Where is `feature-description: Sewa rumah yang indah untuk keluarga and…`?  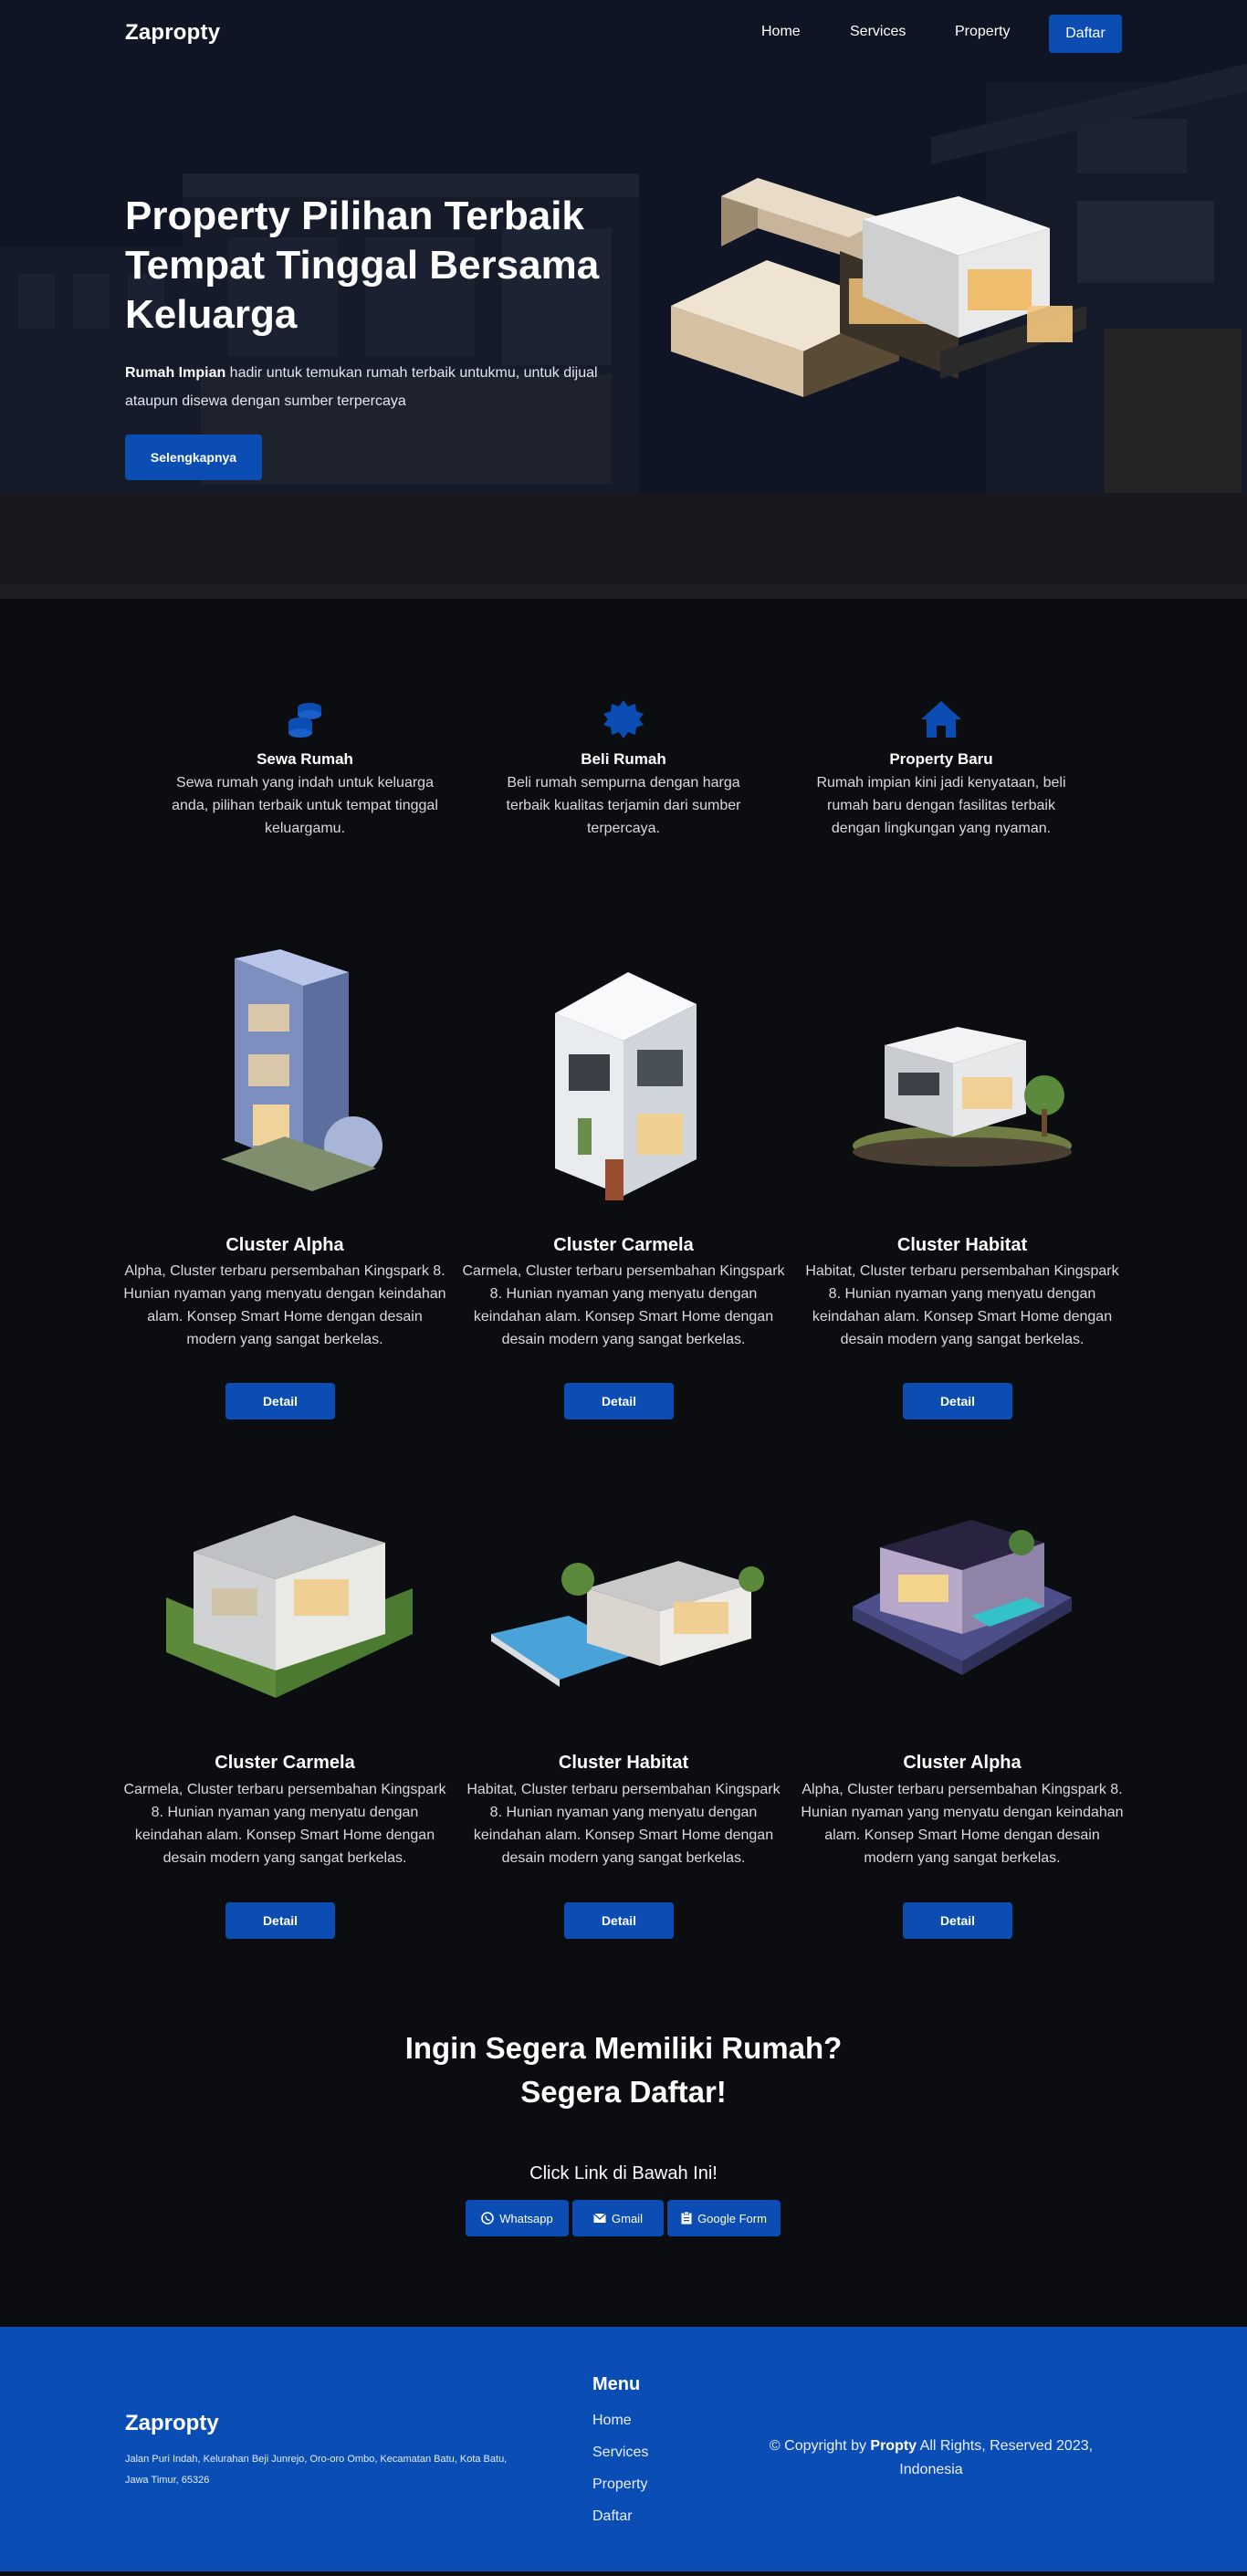 feature-description: Sewa rumah yang indah untuk keluarga and… is located at coordinates (305, 805).